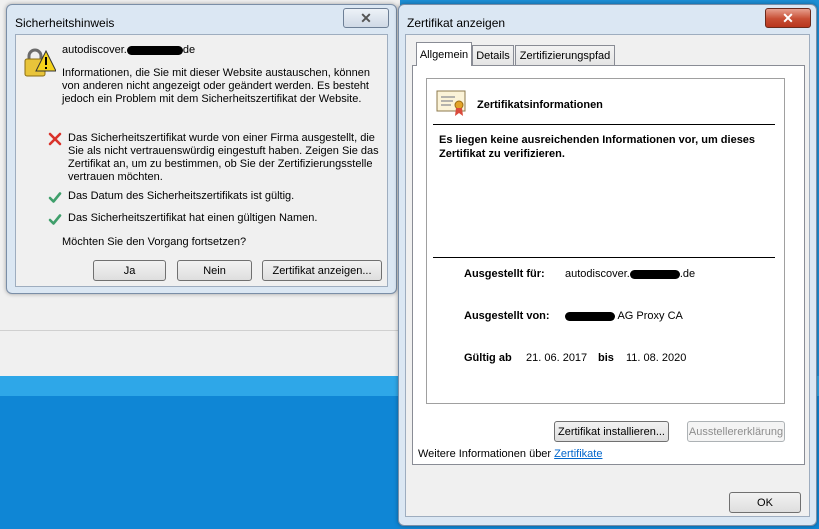 The height and width of the screenshot is (529, 819). I want to click on certificate-dialog-titlebar: Zertifikat anzeigen ✕, so click(607, 20).